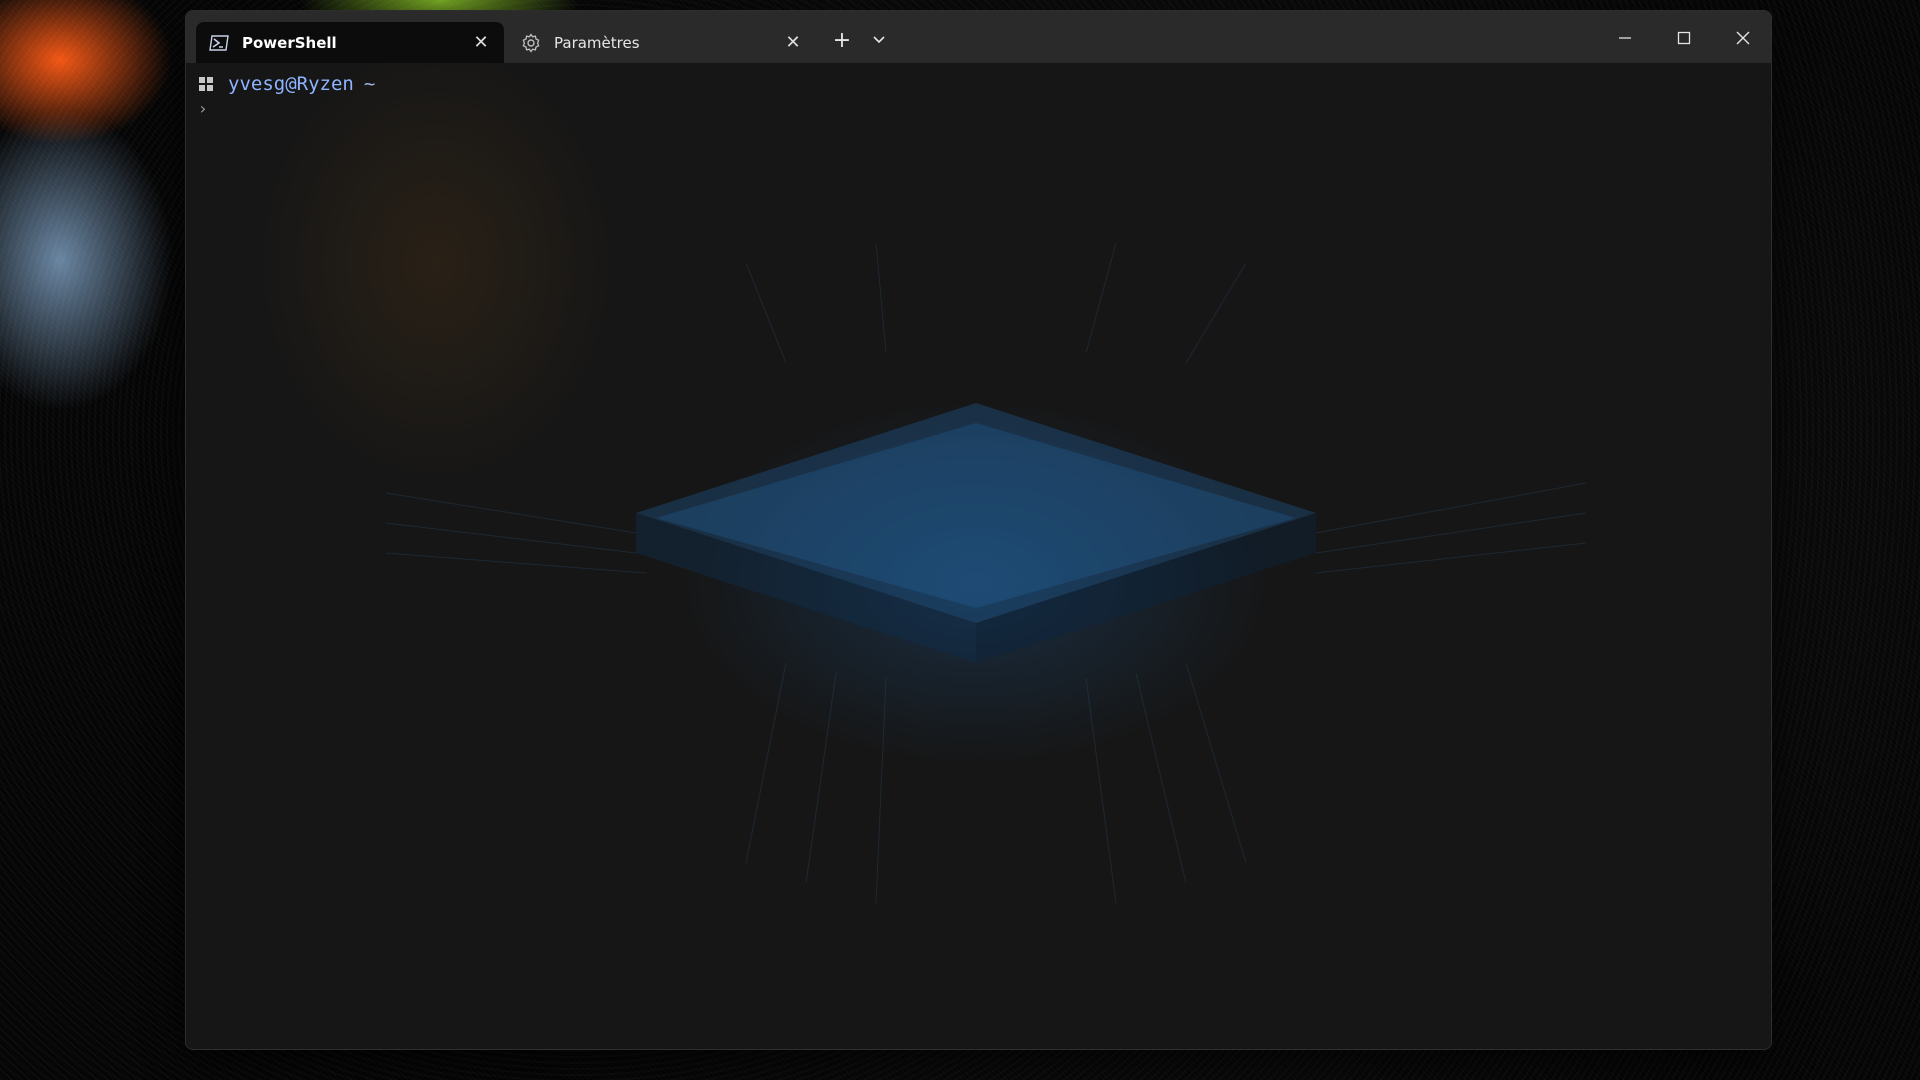  Describe the element at coordinates (203, 108) in the screenshot. I see `prompt-symbol: ›` at that location.